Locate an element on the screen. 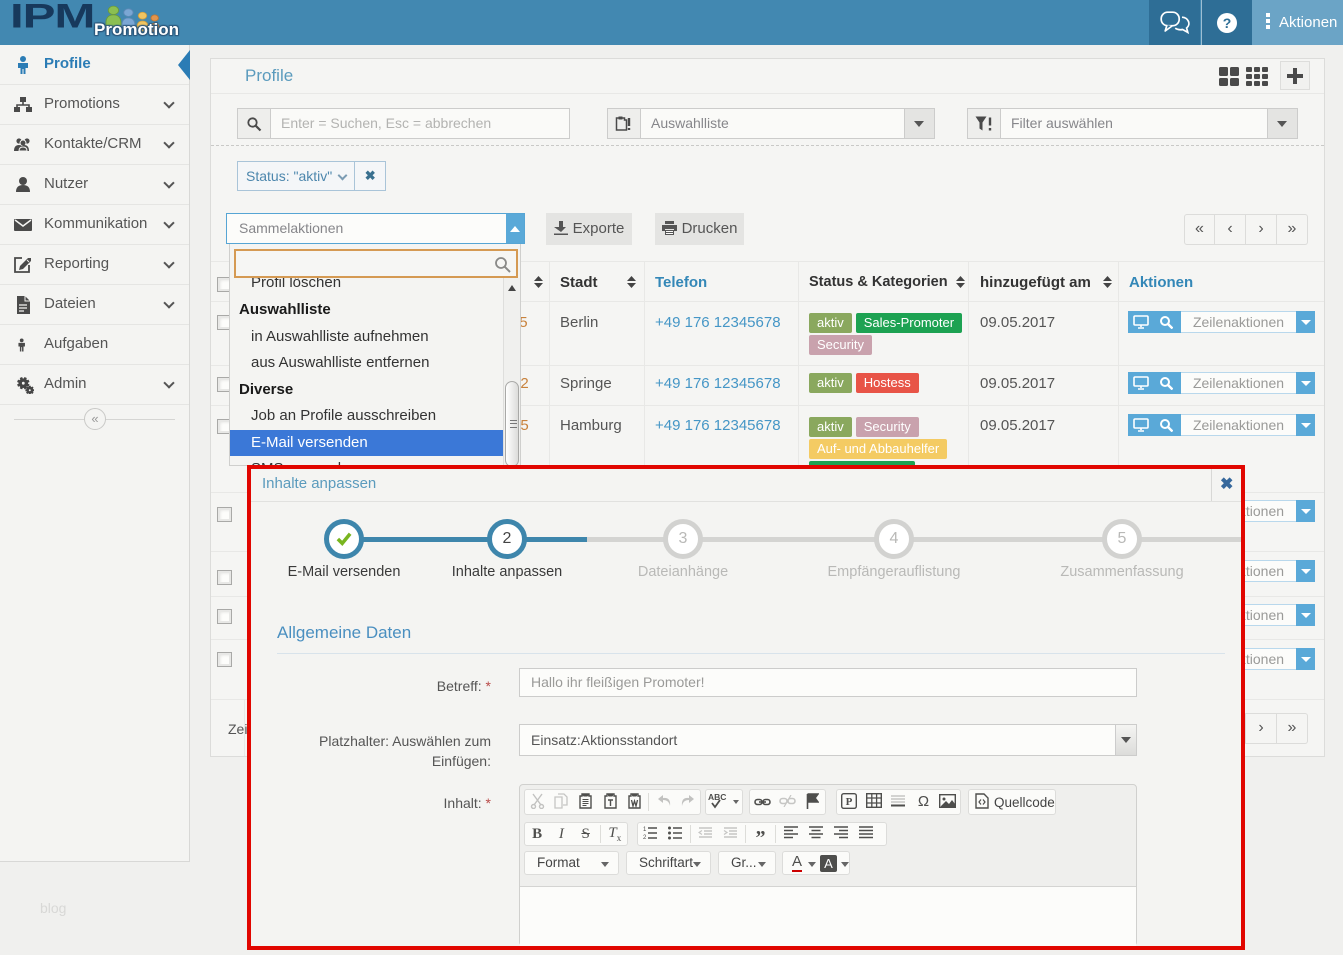  svg-text: 2 is located at coordinates (645, 837).